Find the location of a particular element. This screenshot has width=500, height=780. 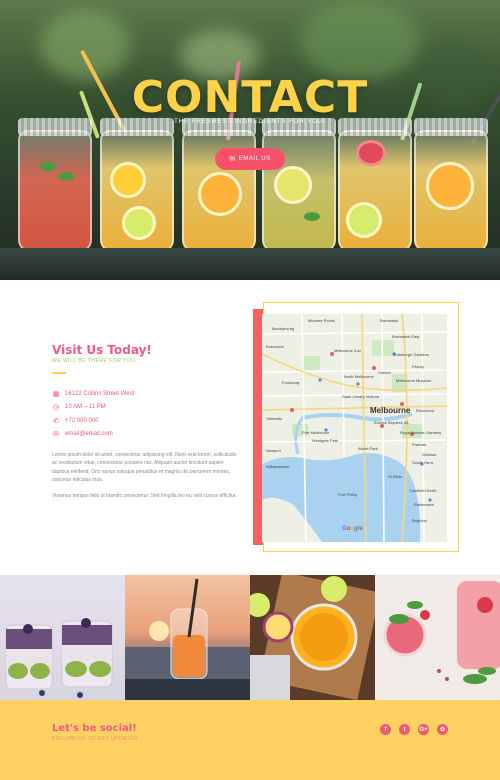

jar-lemon is located at coordinates (137, 185).